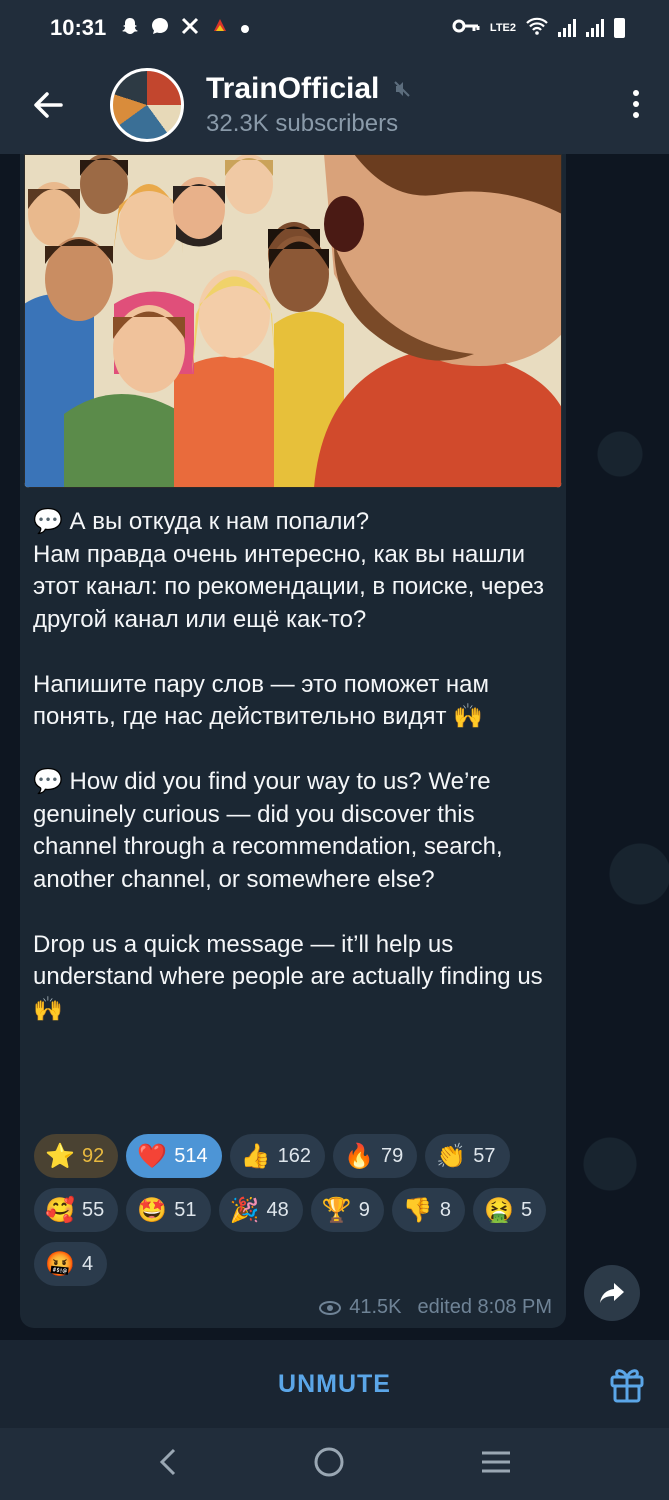 This screenshot has width=669, height=1500. I want to click on reaction-chip-thumbs-up: 👍 162, so click(277, 1156).